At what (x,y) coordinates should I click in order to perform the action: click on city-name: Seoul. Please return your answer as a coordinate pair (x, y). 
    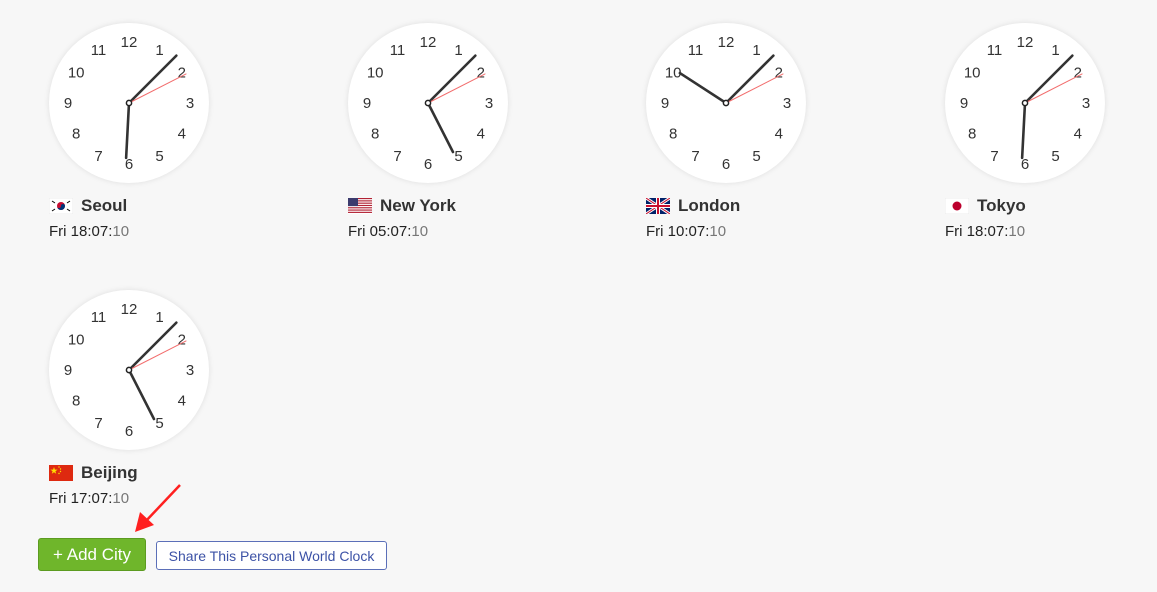
    Looking at the image, I should click on (104, 206).